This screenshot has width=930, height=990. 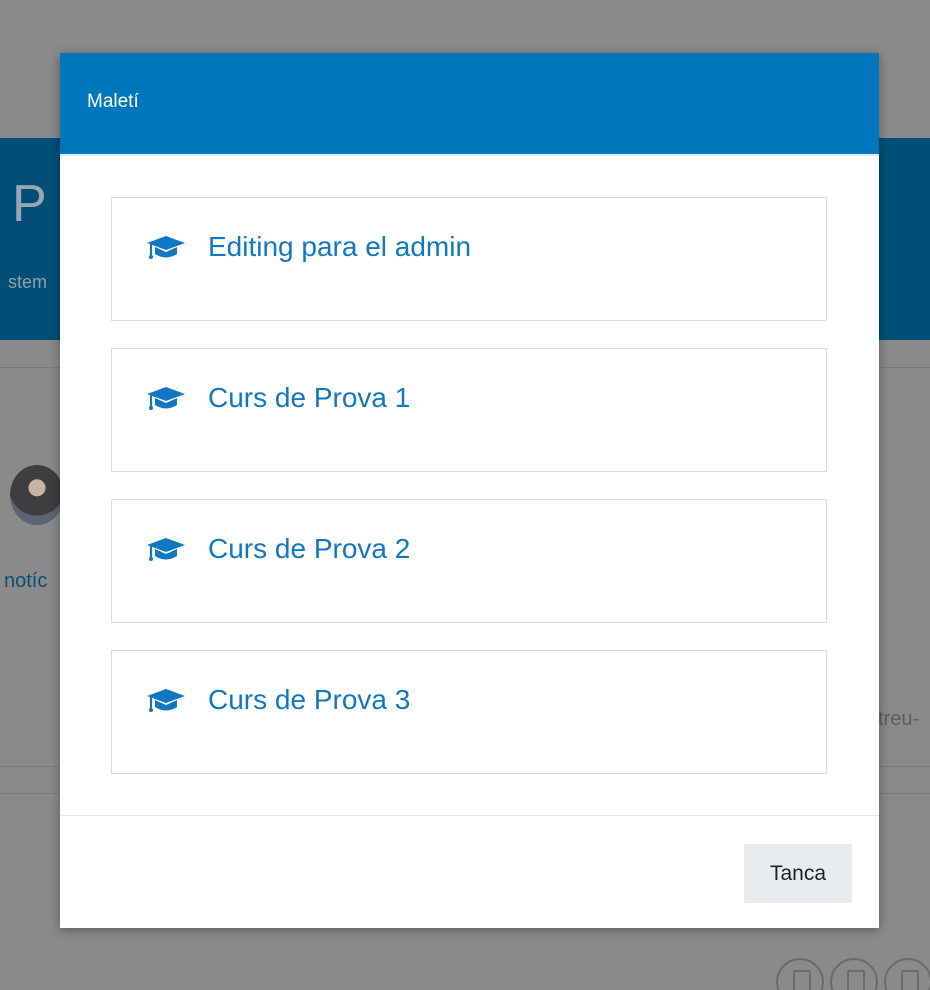 I want to click on course-link: Curs de Prova 3, so click(x=309, y=700).